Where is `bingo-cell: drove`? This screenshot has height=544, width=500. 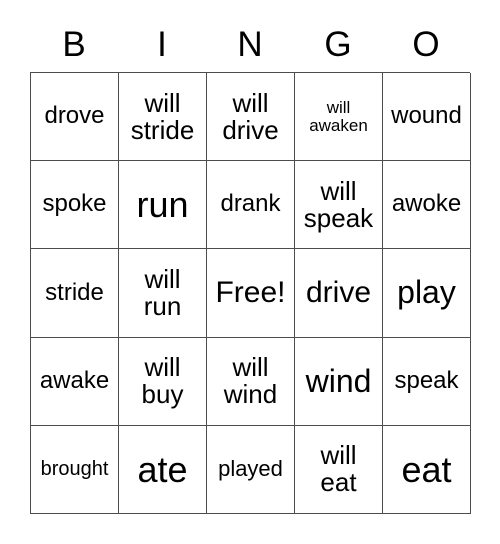 bingo-cell: drove is located at coordinates (75, 117).